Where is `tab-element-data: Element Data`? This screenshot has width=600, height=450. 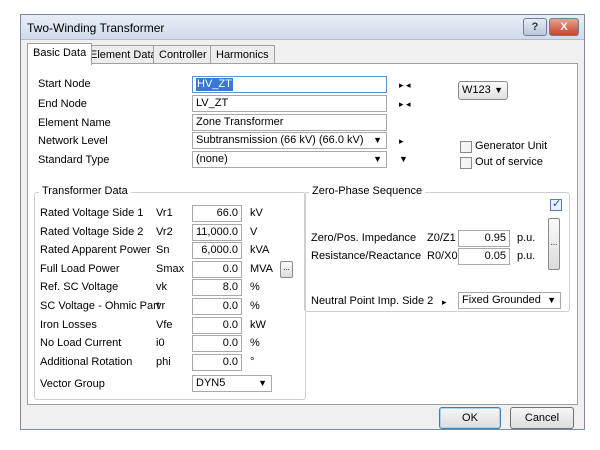
tab-element-data: Element Data is located at coordinates (123, 54).